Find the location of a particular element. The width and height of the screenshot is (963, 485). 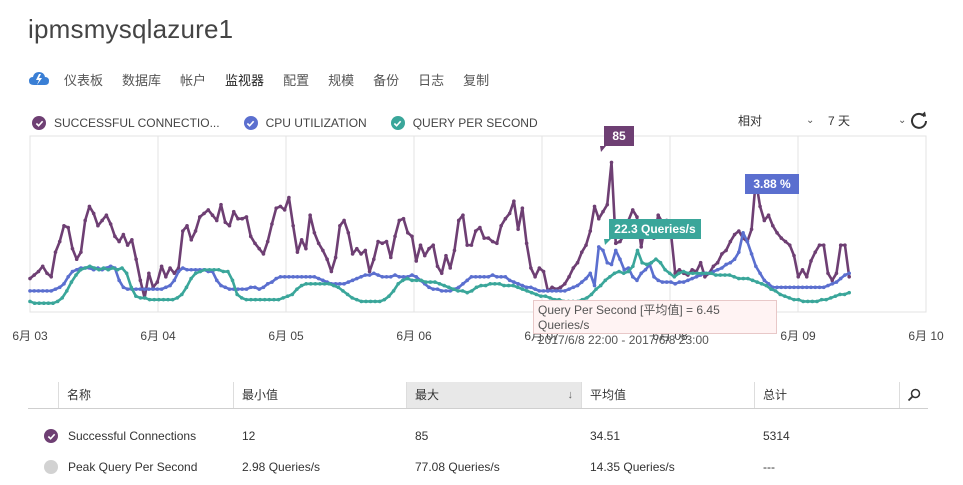

unchecked-circle-icon is located at coordinates (51, 467).